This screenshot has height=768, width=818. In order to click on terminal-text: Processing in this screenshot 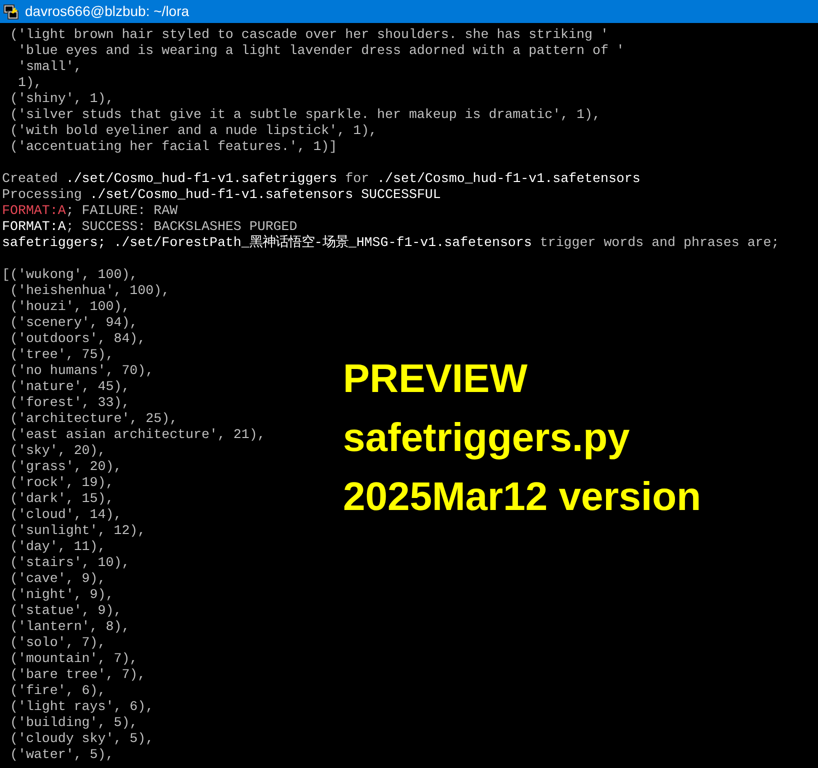, I will do `click(42, 194)`.